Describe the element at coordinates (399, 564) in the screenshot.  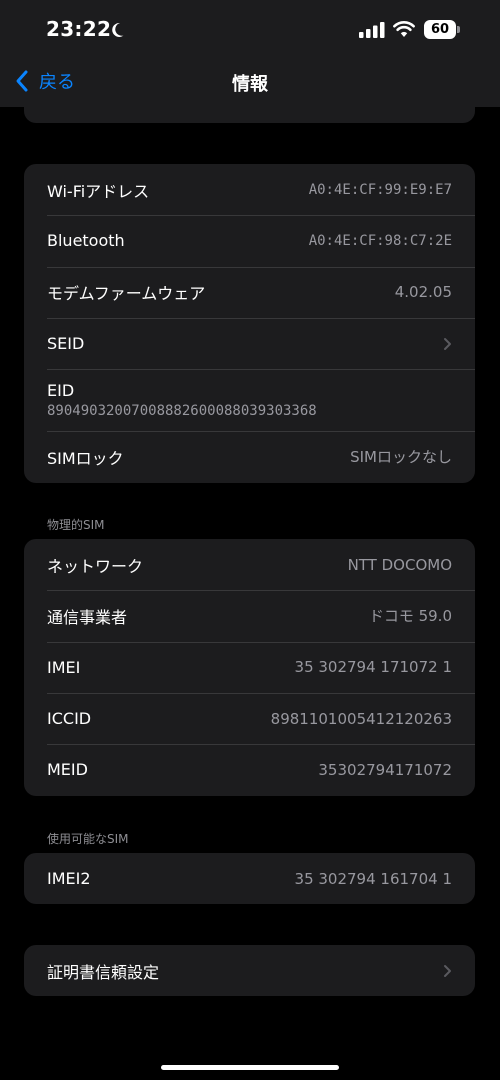
I see `network-value: NTT DOCOMO` at that location.